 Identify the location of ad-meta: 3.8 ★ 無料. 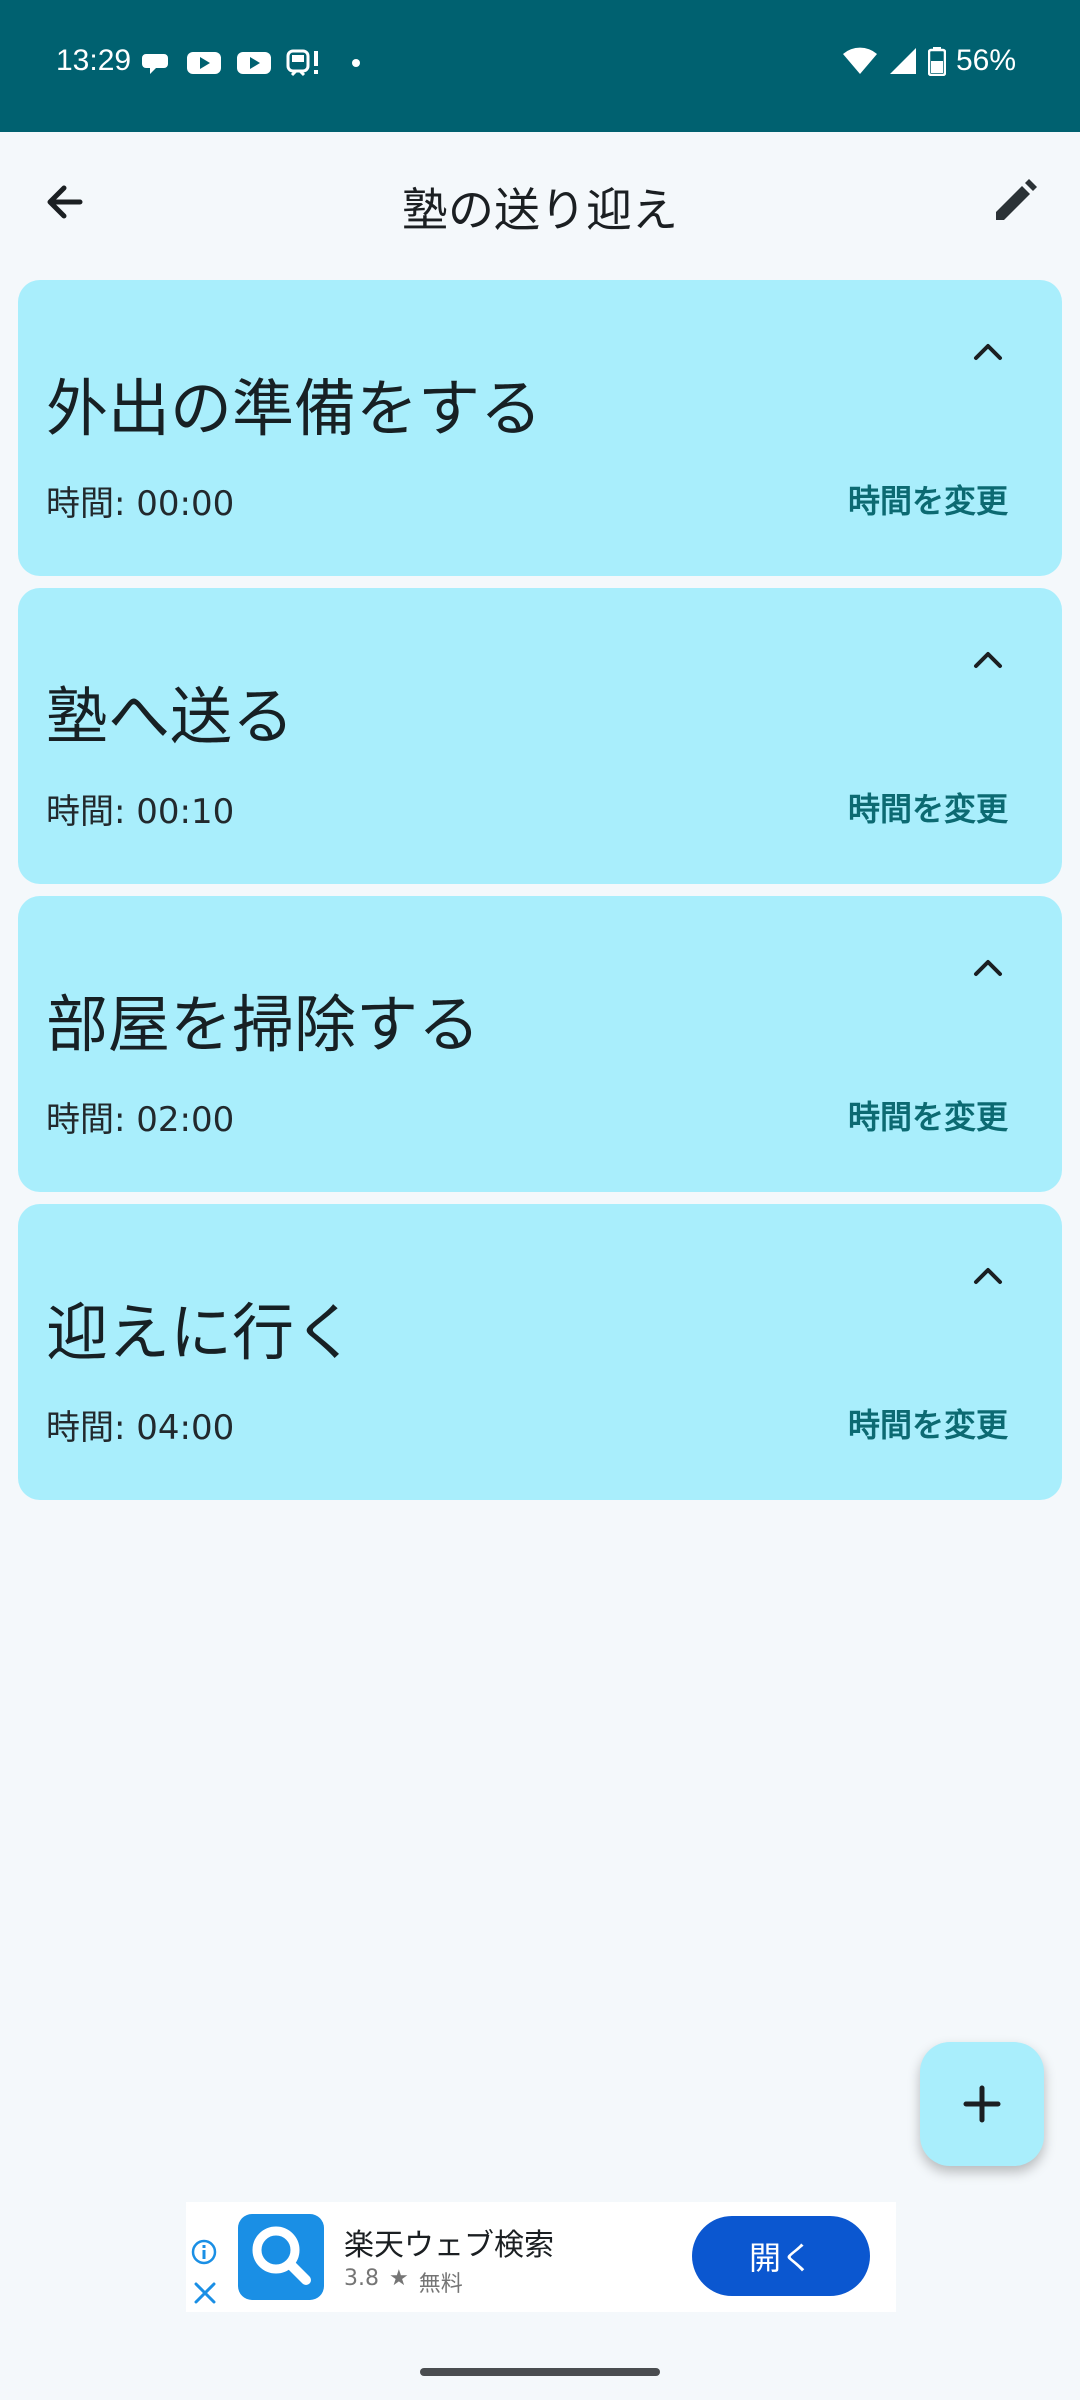
(403, 2282).